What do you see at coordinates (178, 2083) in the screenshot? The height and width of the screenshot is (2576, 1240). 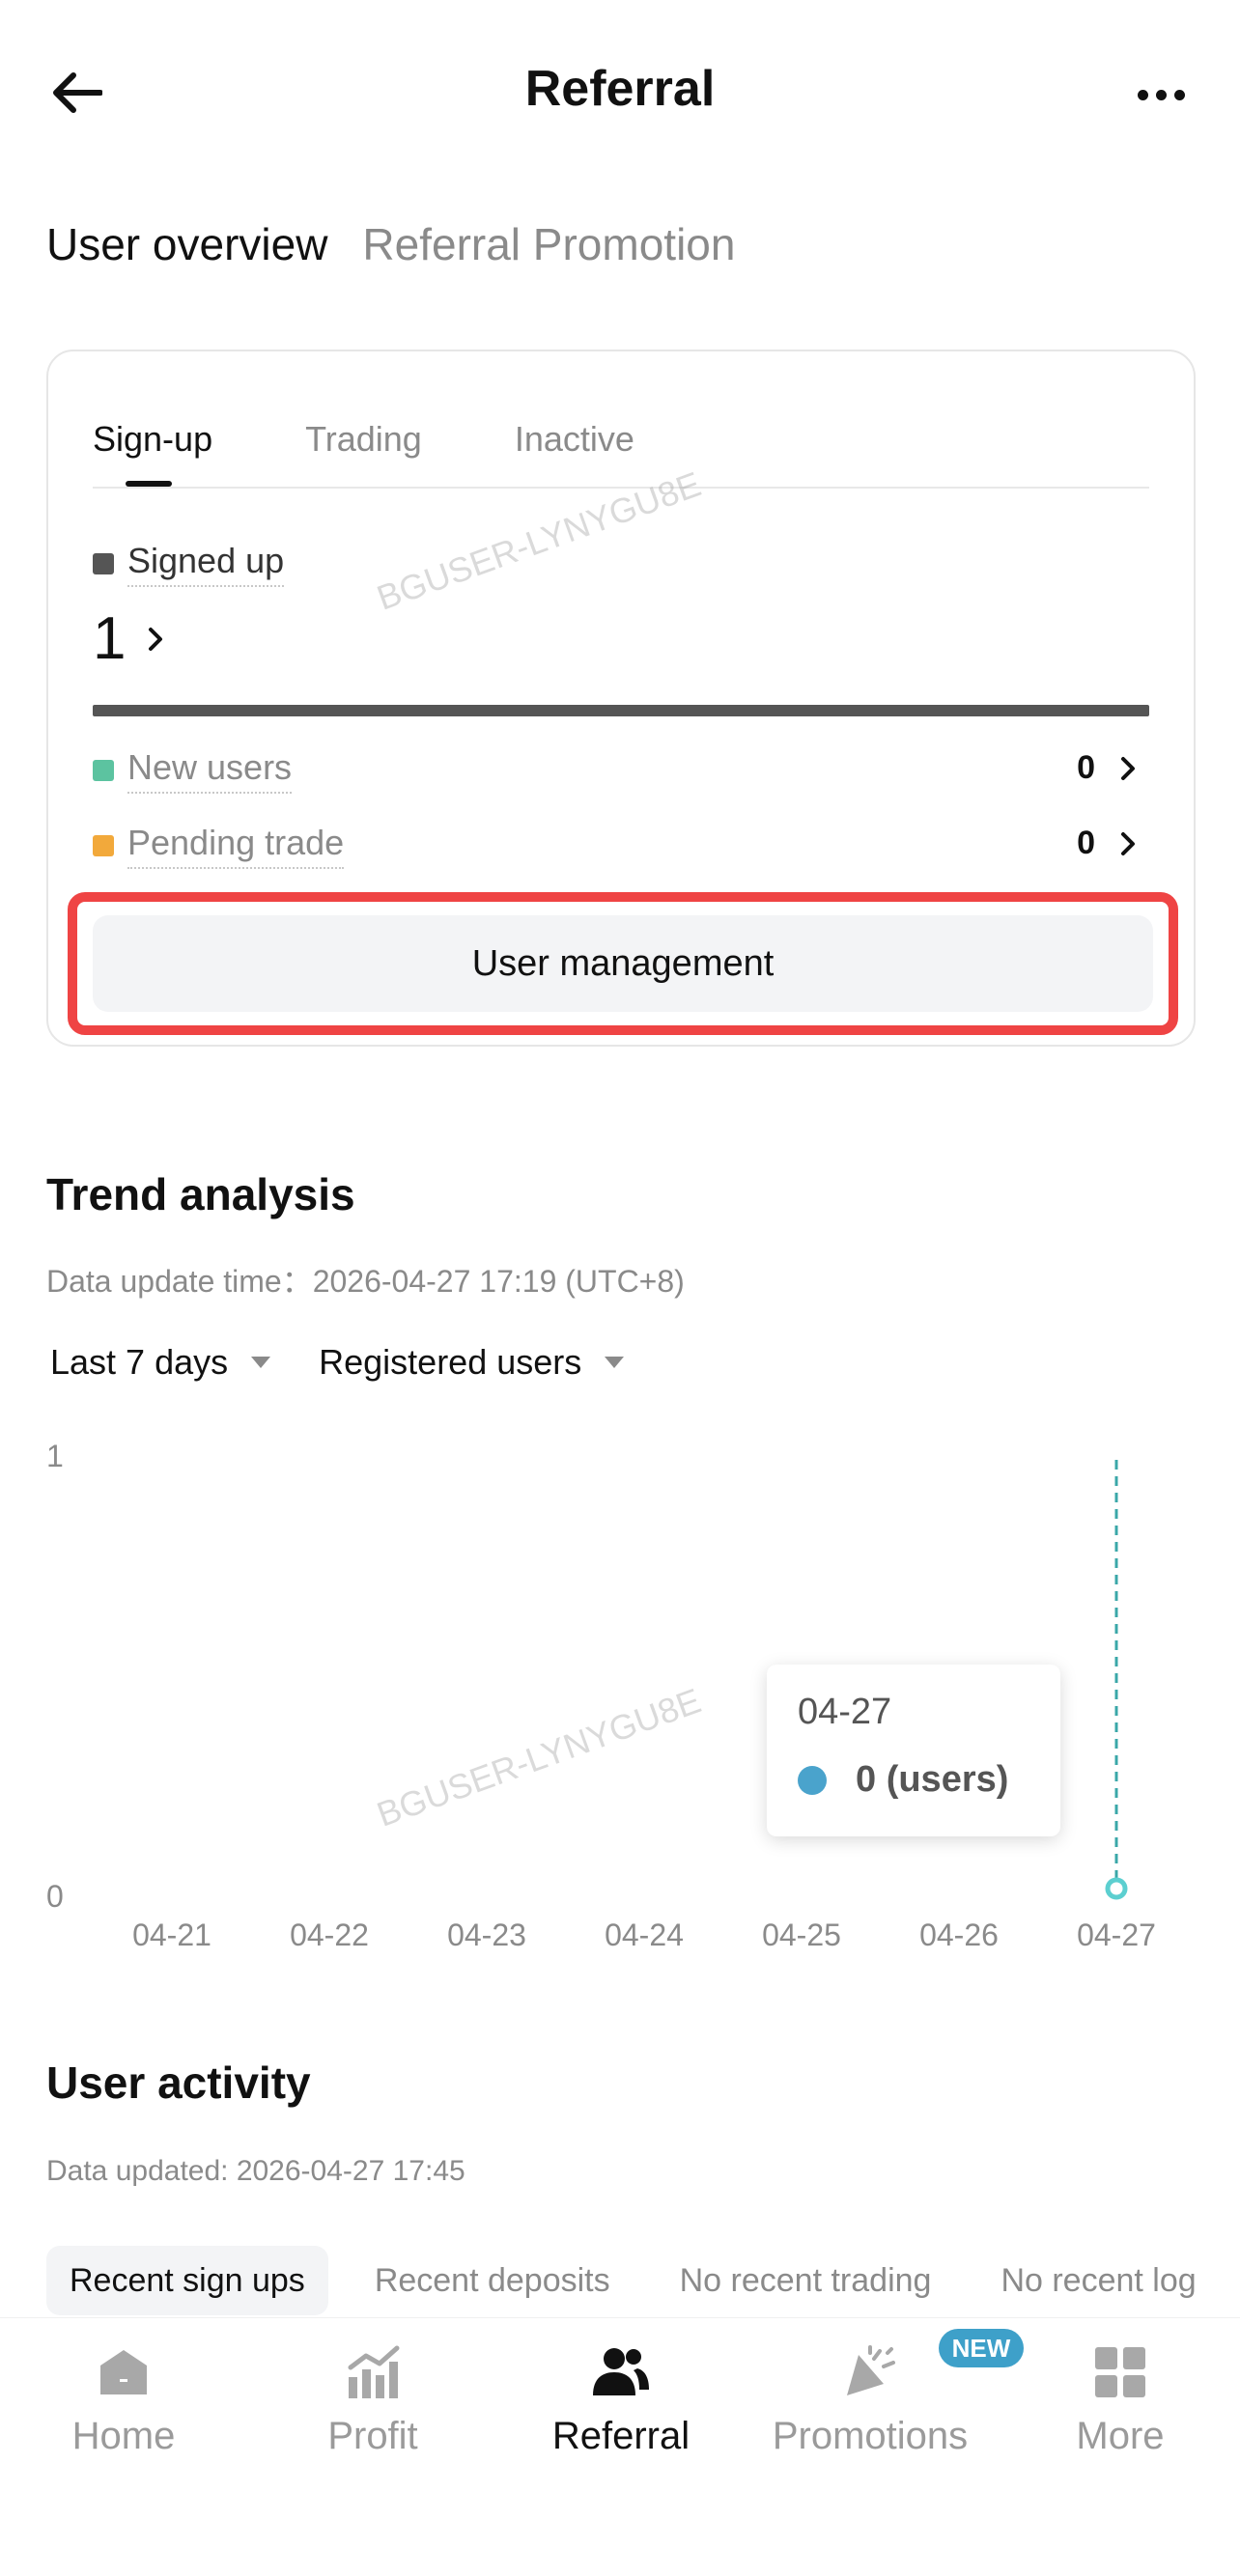 I see `user-activity-title: User activity` at bounding box center [178, 2083].